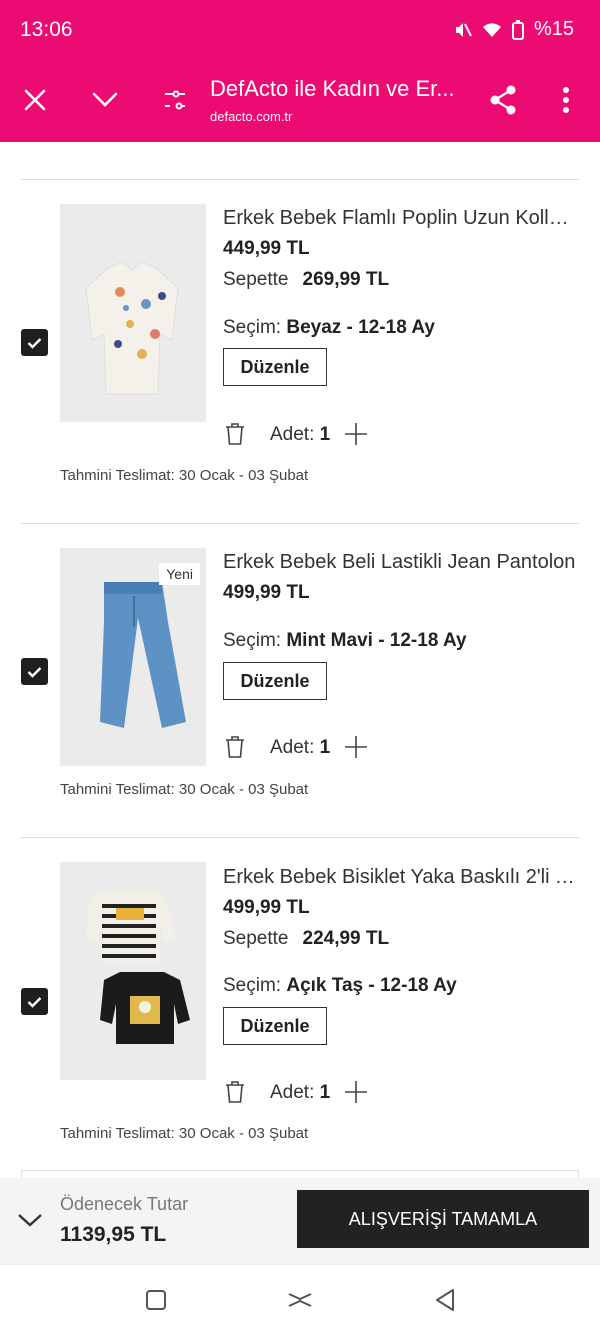 Image resolution: width=600 pixels, height=1333 pixels. I want to click on share-icon, so click(503, 100).